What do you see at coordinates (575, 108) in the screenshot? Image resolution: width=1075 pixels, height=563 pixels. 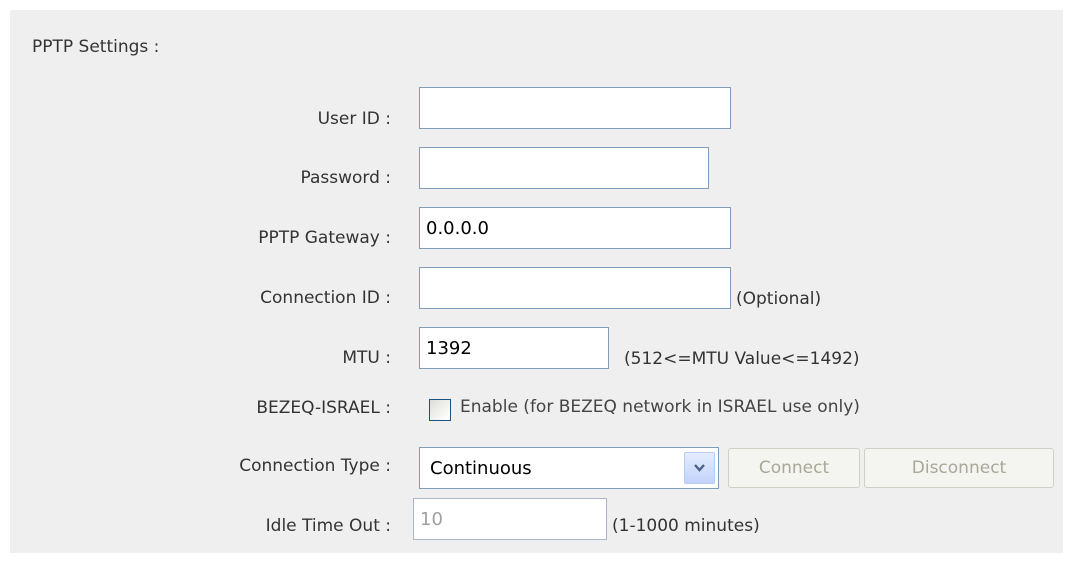 I see `user-id-input` at bounding box center [575, 108].